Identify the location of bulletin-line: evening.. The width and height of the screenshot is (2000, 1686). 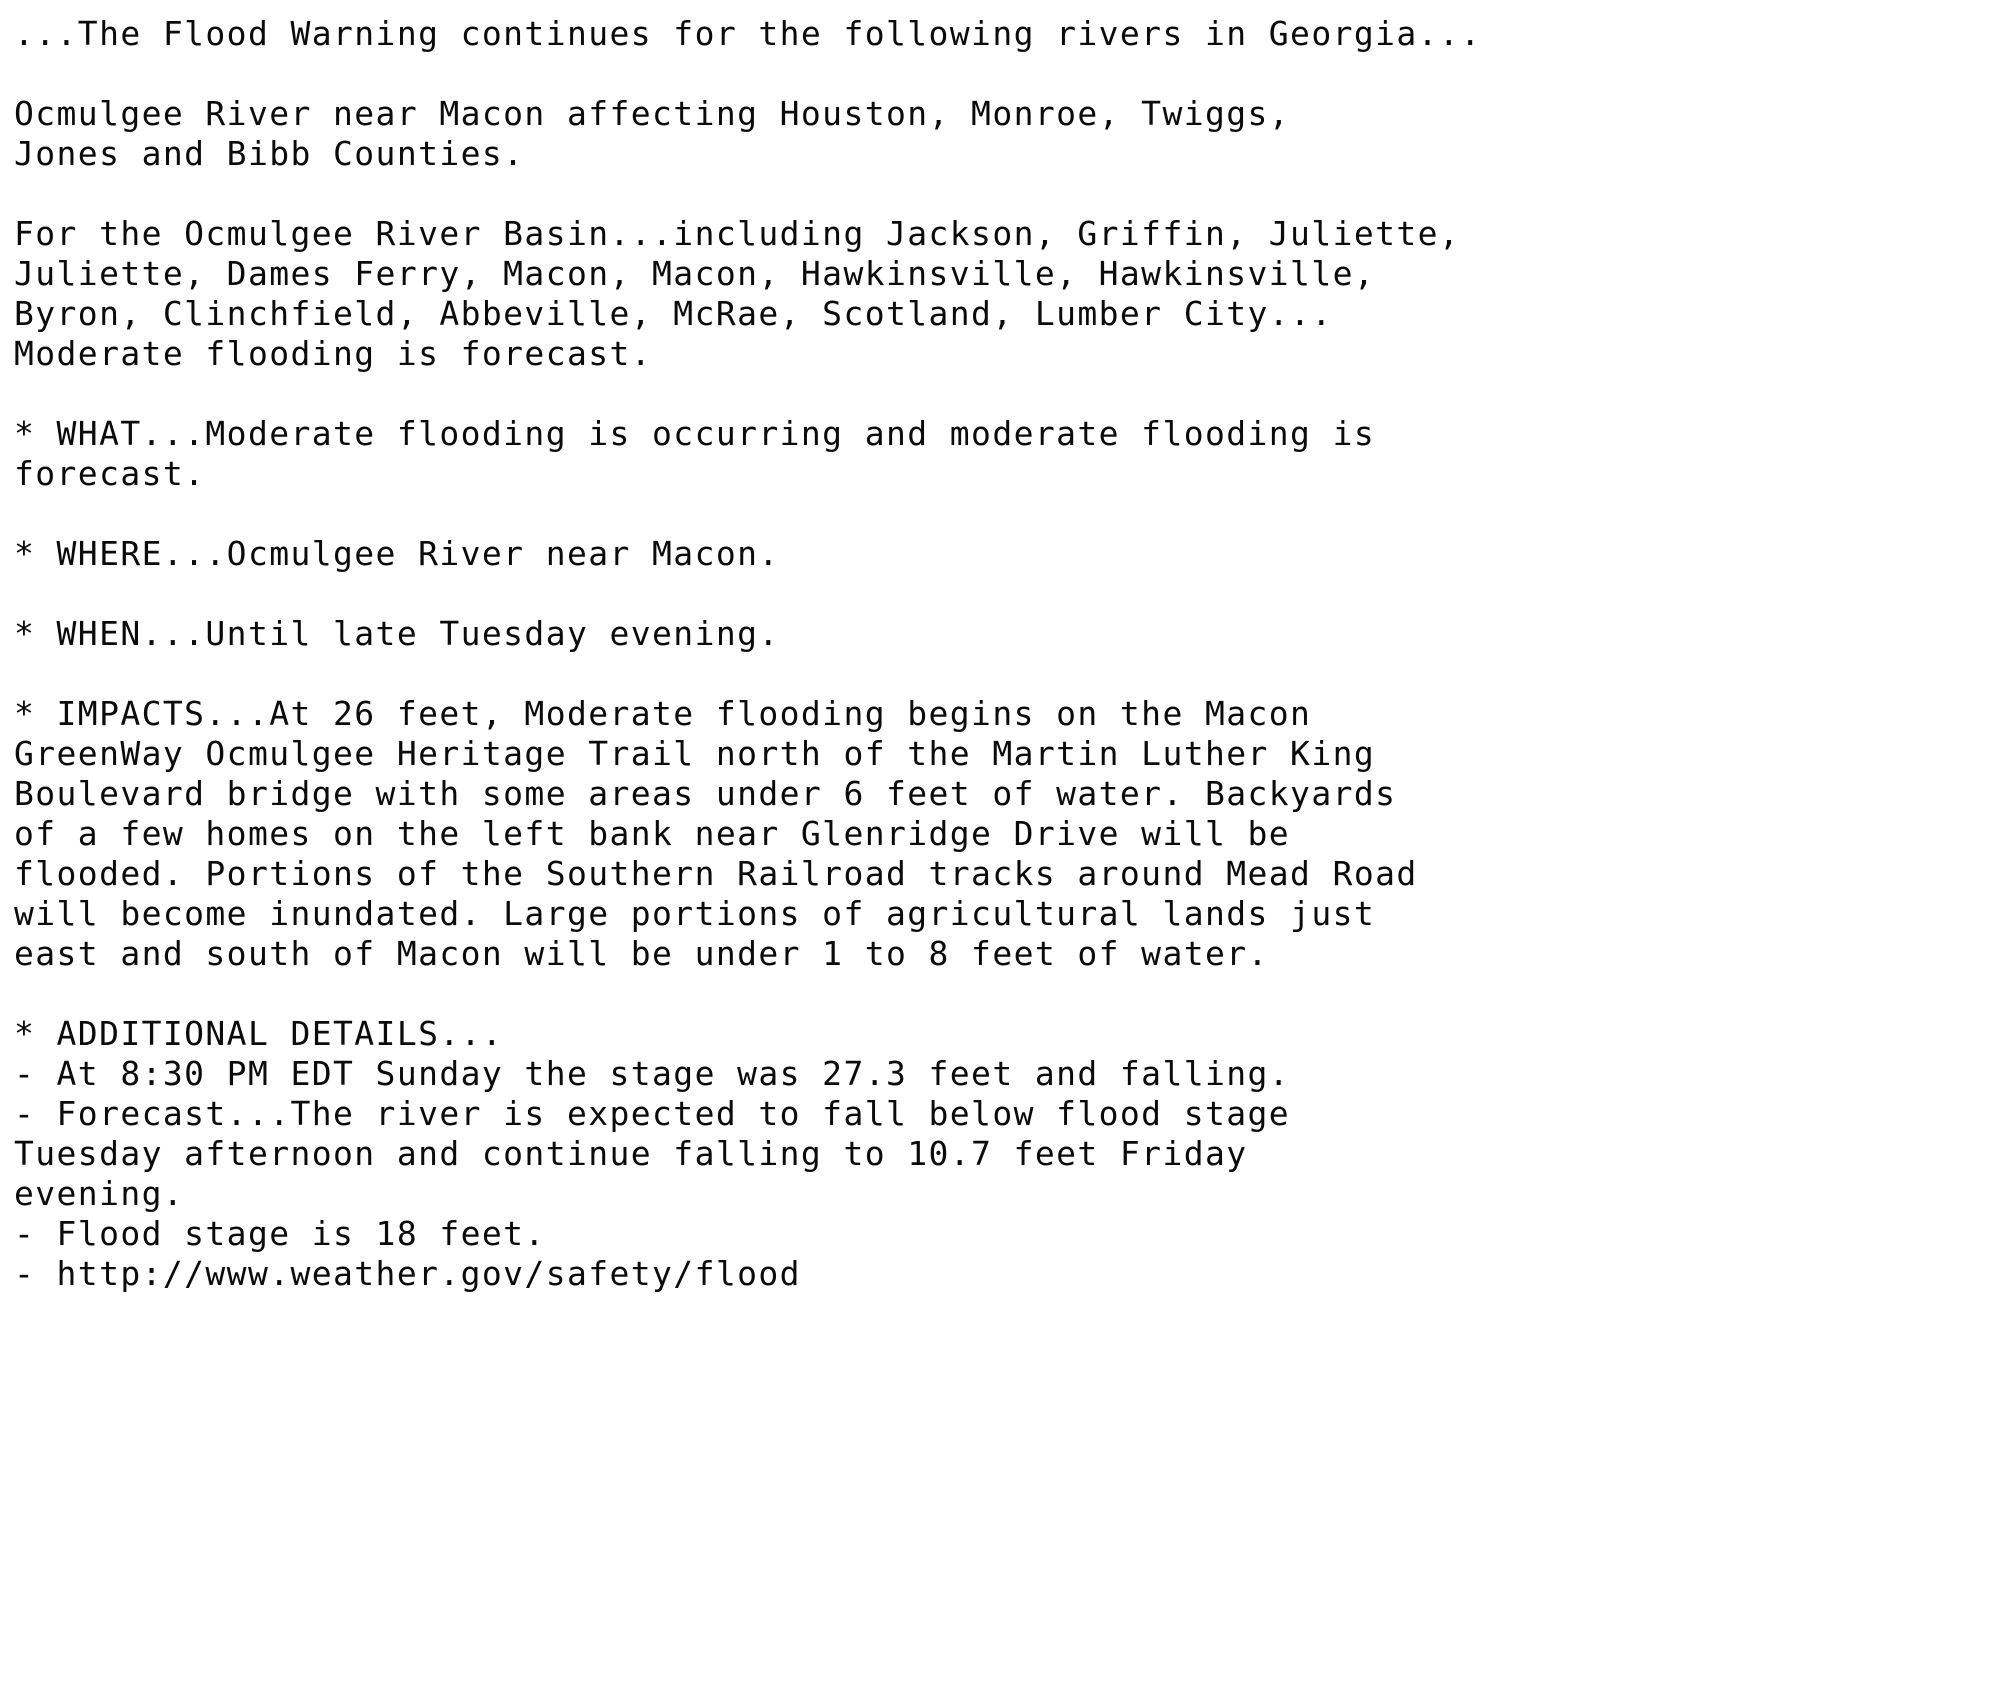
(99, 1193).